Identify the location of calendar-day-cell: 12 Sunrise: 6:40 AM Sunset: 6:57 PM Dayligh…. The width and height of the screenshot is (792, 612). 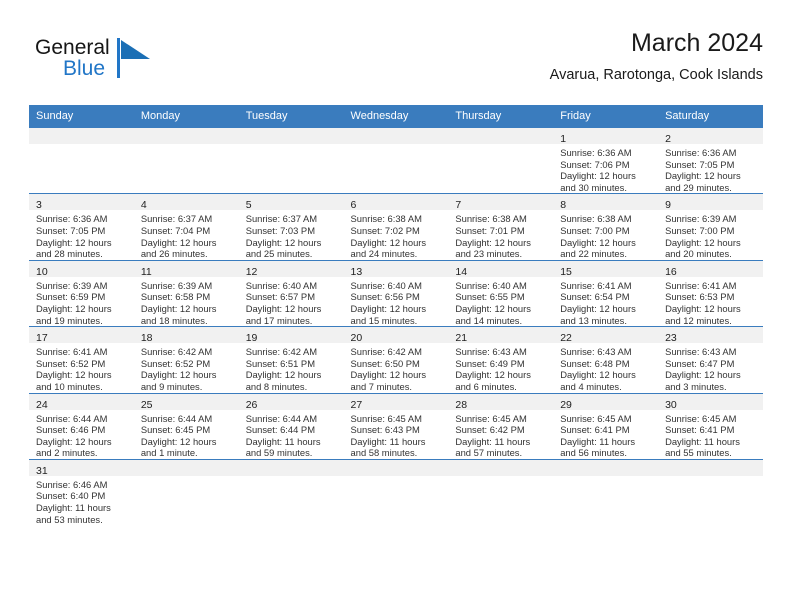
(291, 293).